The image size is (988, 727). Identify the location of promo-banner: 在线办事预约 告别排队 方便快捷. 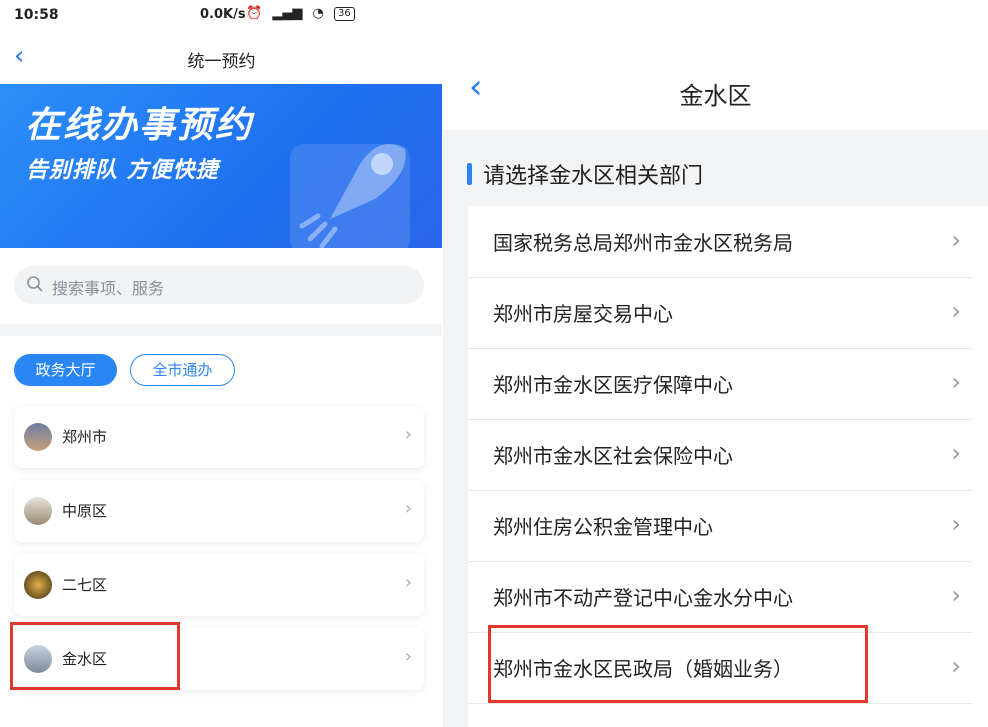
(221, 166).